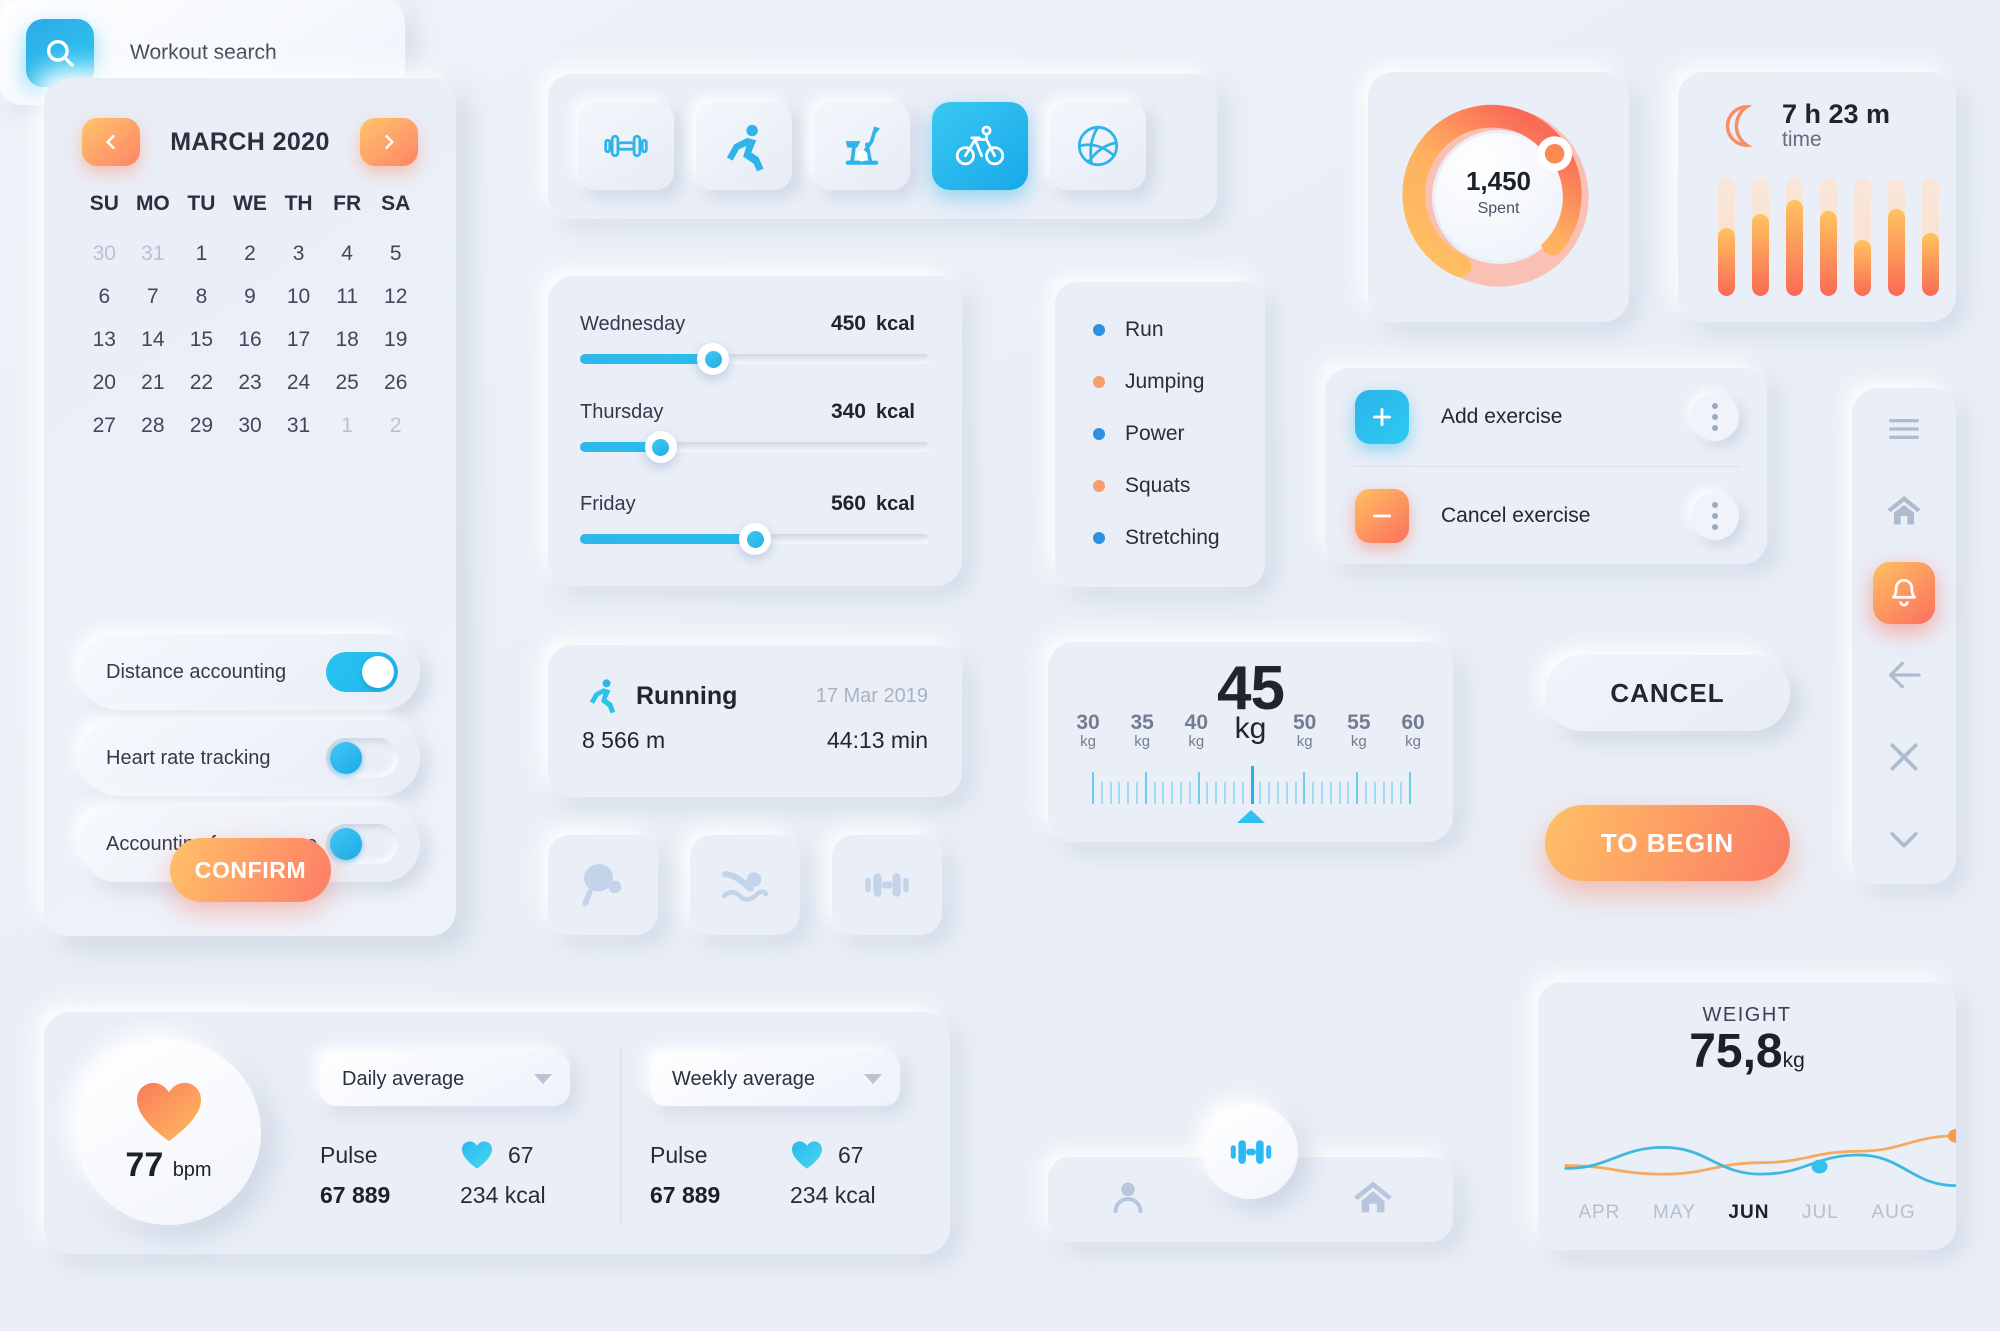  Describe the element at coordinates (1820, 1213) in the screenshot. I see `weight-month-tab: JUL` at that location.